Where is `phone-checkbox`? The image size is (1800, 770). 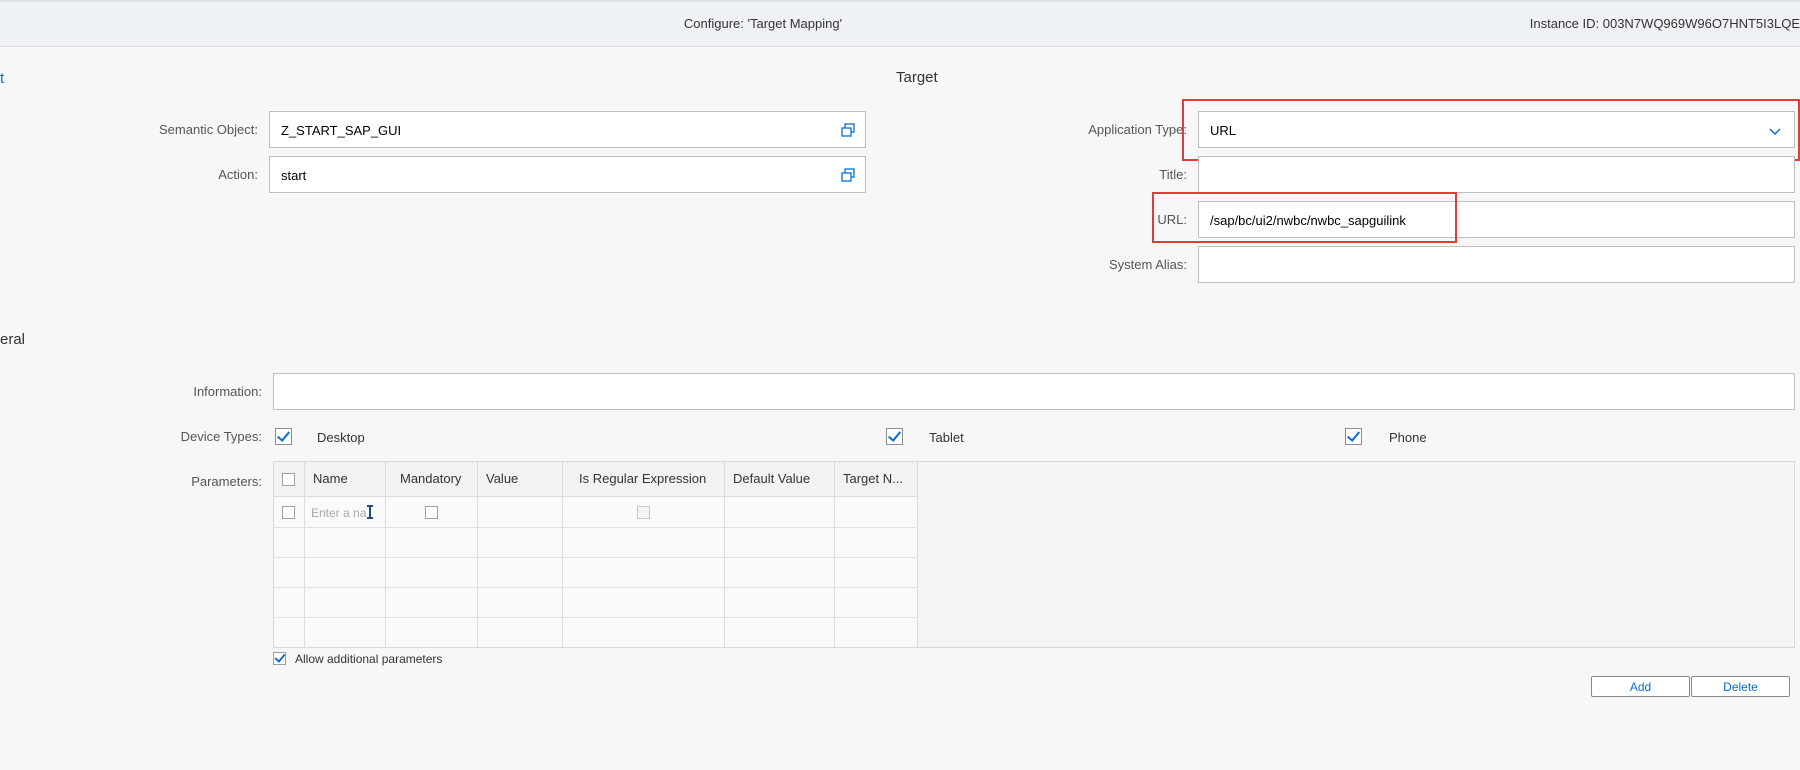
phone-checkbox is located at coordinates (1353, 436).